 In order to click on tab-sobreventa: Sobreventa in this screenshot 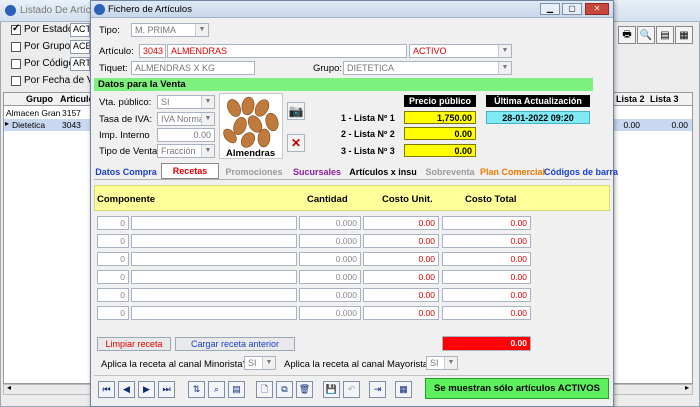, I will do `click(450, 172)`.